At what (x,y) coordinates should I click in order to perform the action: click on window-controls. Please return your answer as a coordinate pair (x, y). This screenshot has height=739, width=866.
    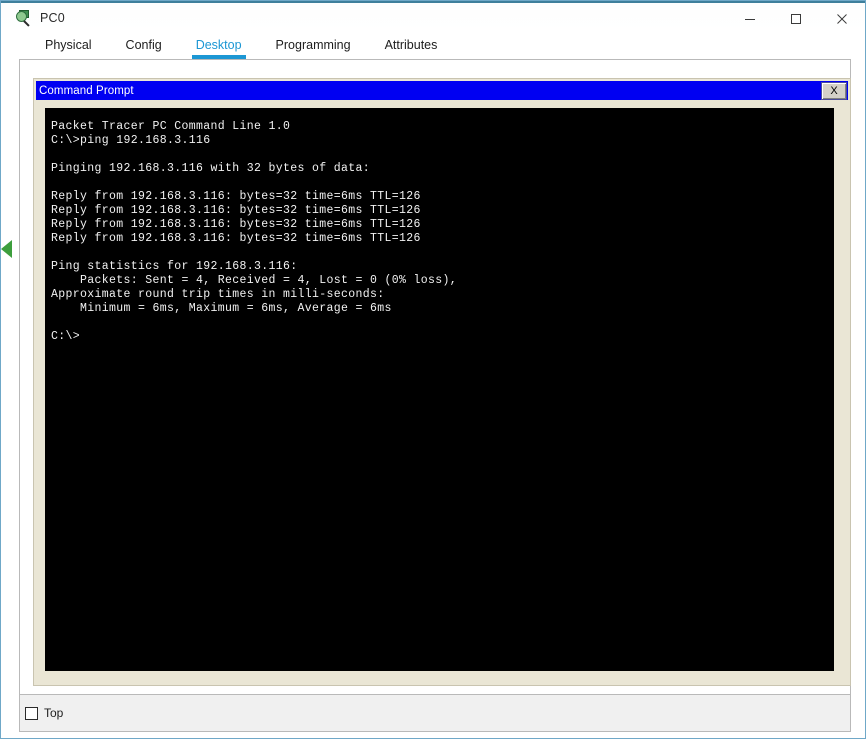
    Looking at the image, I should click on (796, 18).